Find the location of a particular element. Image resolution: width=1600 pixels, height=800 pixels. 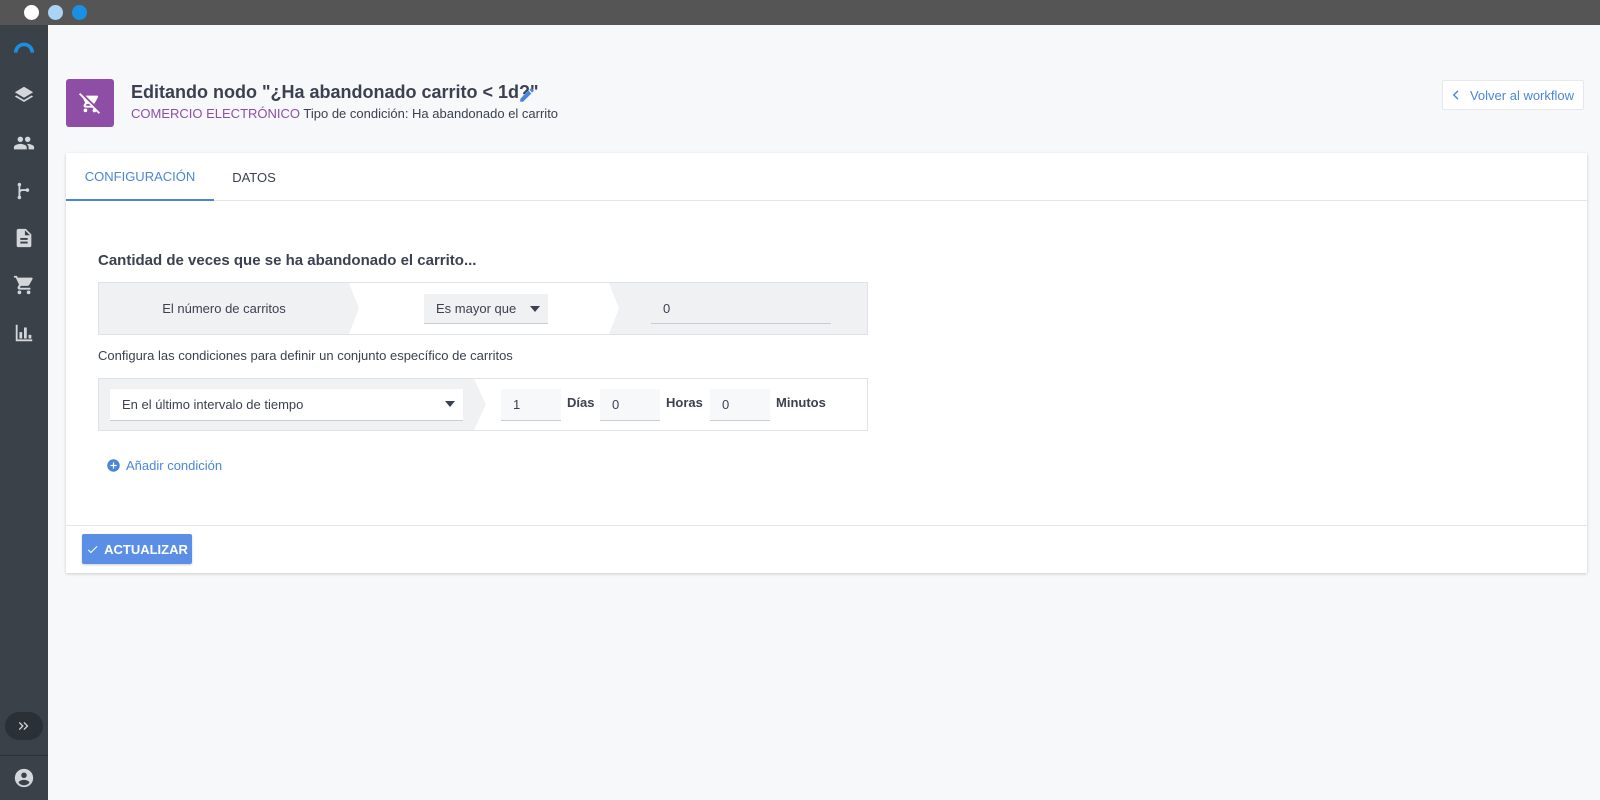

window-maximize-button is located at coordinates (79, 12).